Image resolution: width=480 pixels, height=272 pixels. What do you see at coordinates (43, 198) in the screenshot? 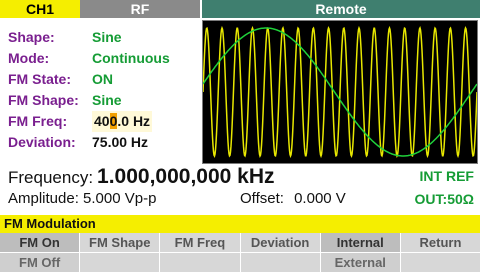
I see `amplitude-label: Amplitude:` at bounding box center [43, 198].